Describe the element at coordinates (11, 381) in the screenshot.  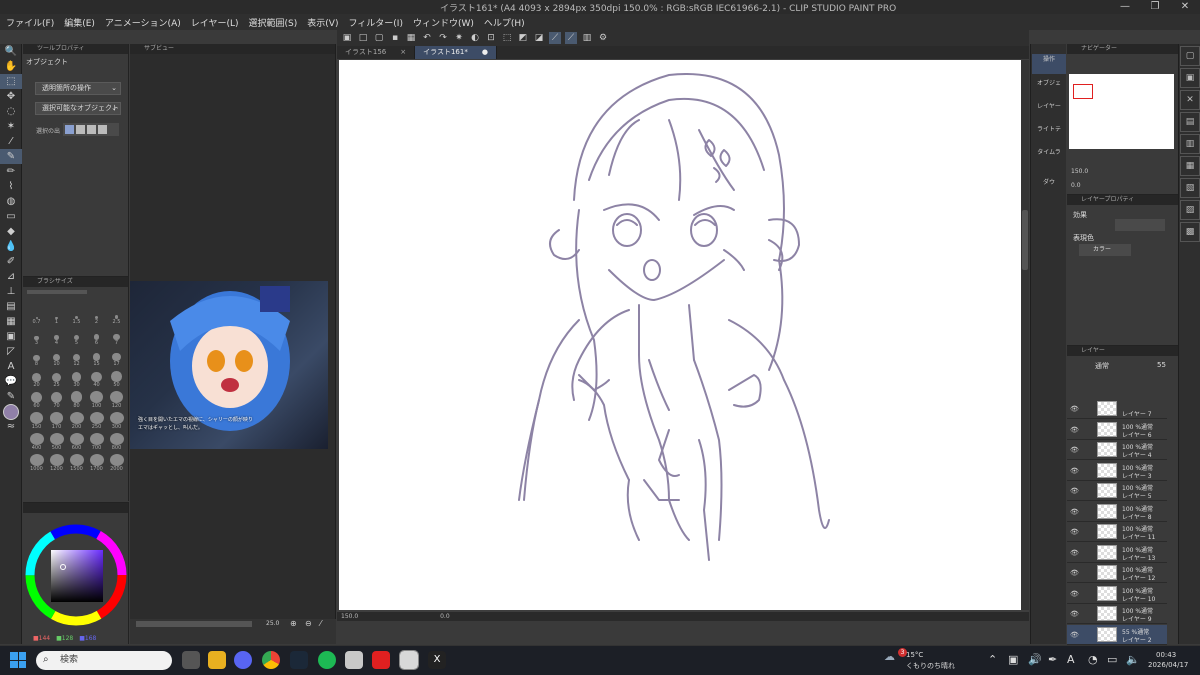
I see `balloon-tool-icon: 💬` at that location.